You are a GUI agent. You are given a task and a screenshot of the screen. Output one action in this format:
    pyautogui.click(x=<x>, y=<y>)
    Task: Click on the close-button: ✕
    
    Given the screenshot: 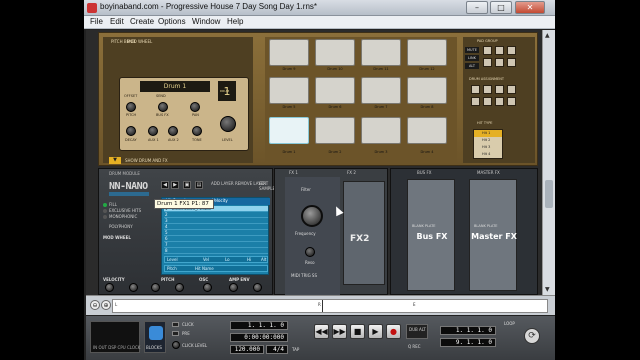 What is the action you would take?
    pyautogui.click(x=530, y=7)
    